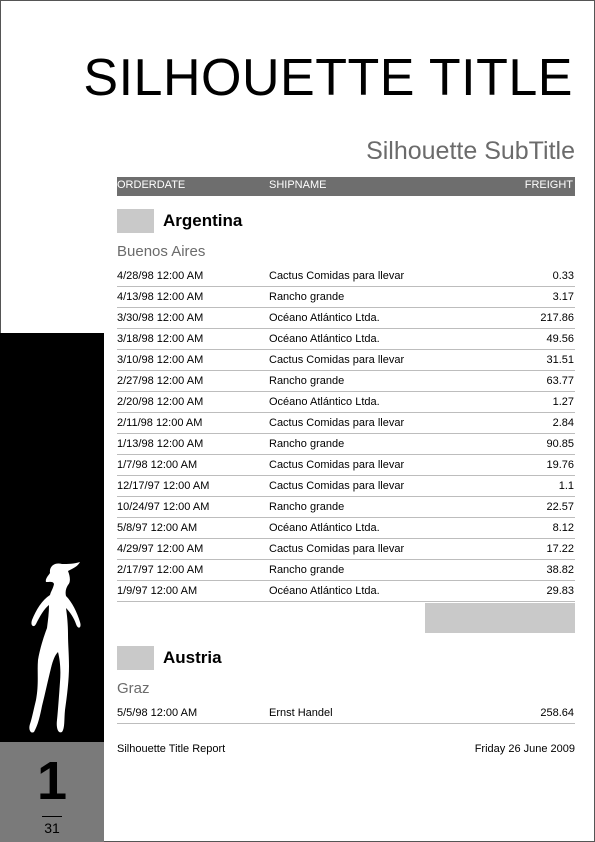 This screenshot has width=595, height=842. I want to click on freight-cell: 2.84, so click(563, 423).